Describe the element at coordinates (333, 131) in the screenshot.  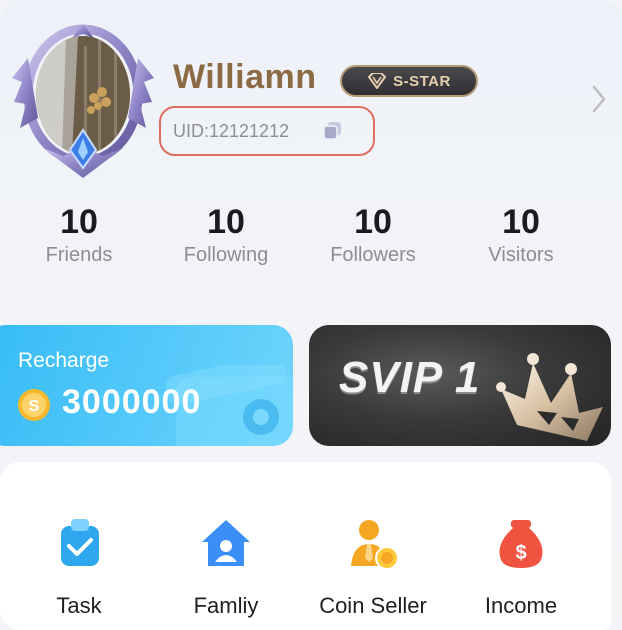
I see `copy-icon` at that location.